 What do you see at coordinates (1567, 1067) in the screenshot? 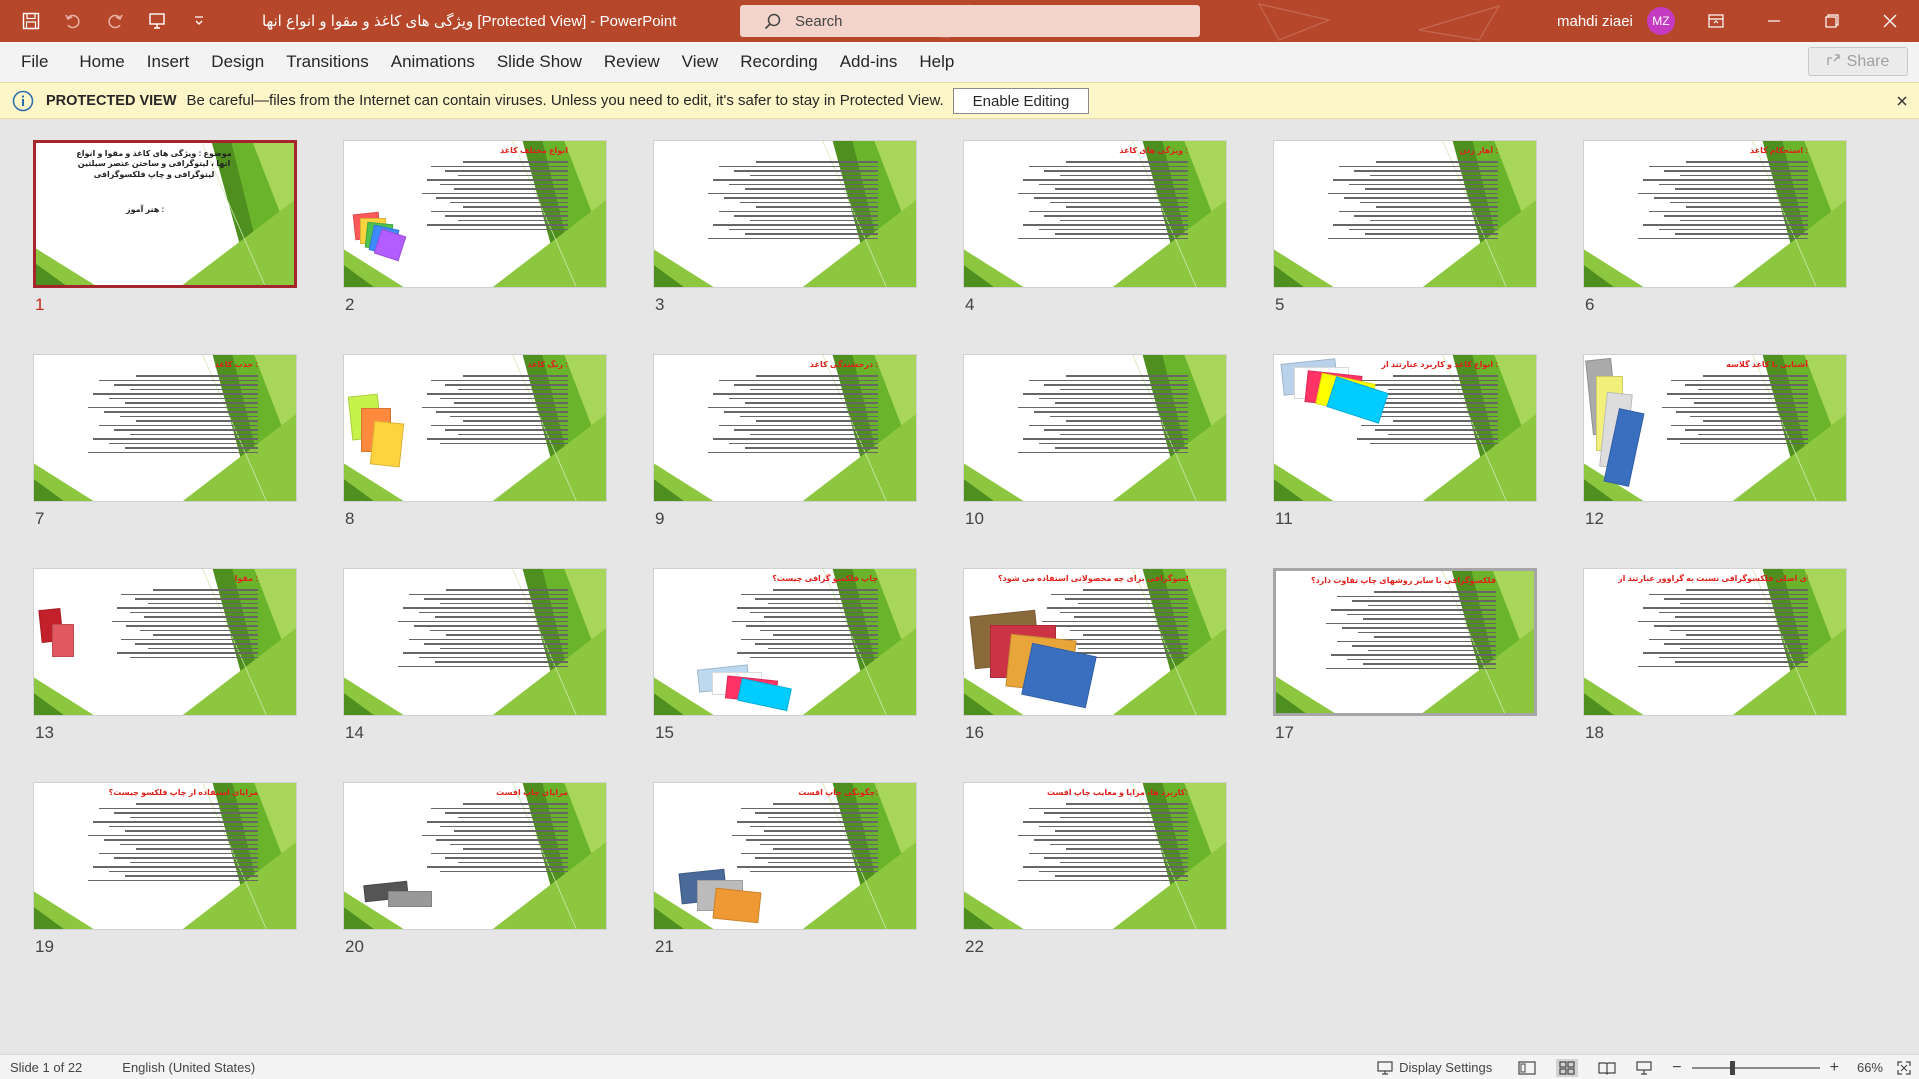
I see `slide-sorter-view-icon` at bounding box center [1567, 1067].